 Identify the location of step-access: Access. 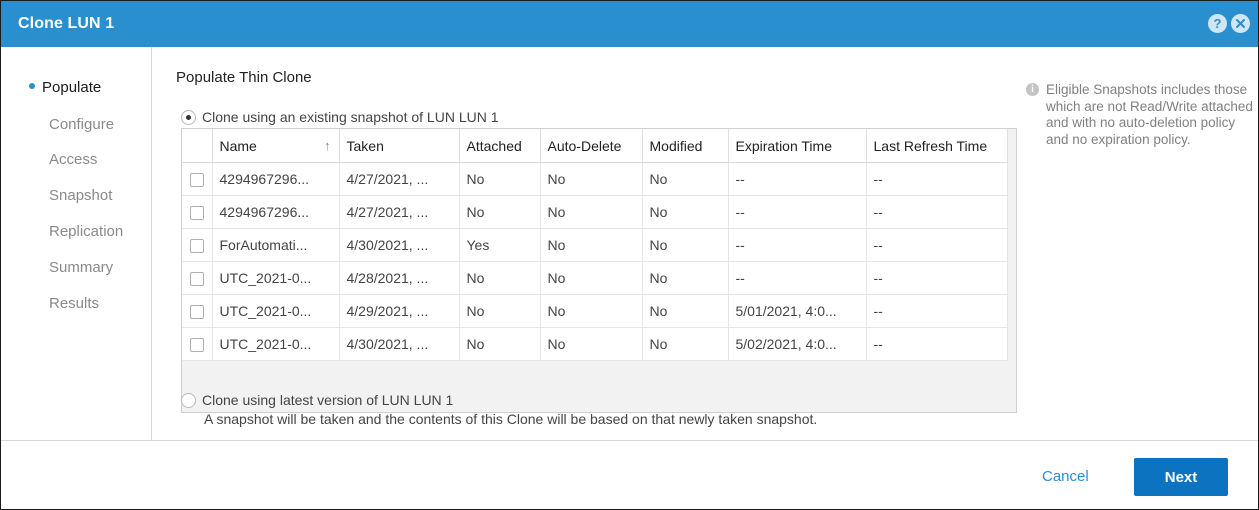
(73, 159).